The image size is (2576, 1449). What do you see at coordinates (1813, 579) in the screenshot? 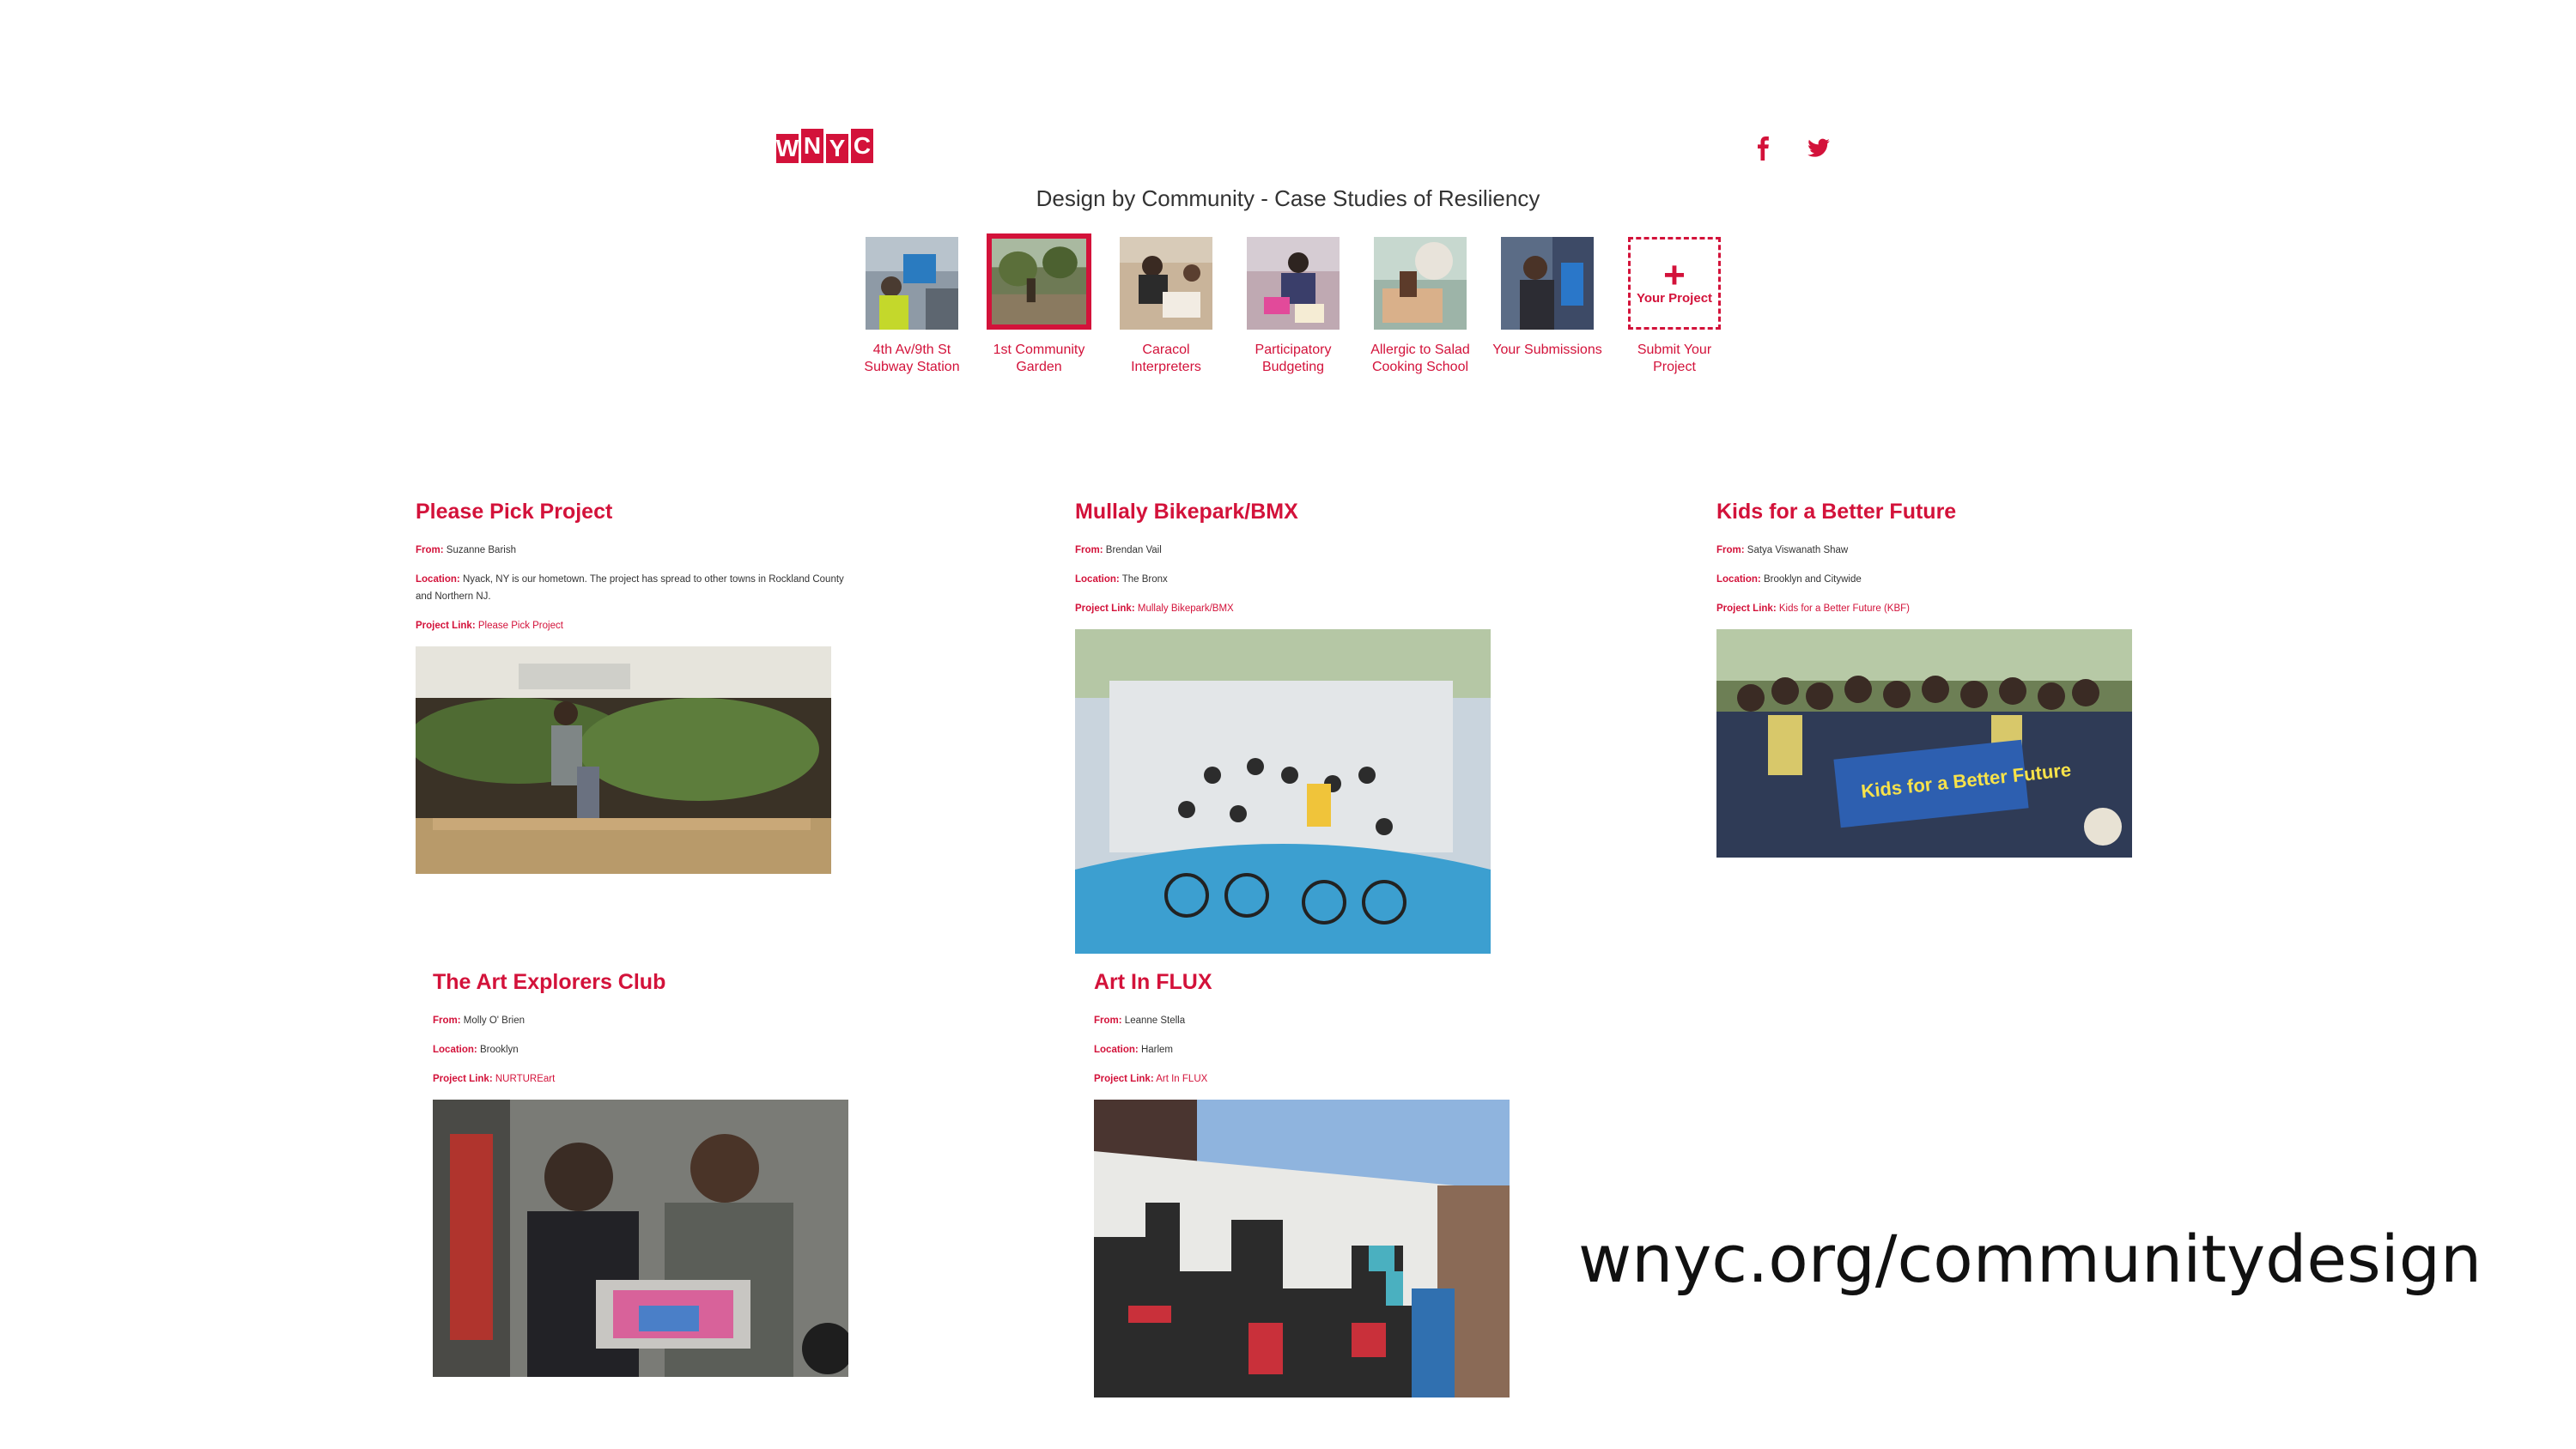
I see `location-value: Brooklyn and Citywide` at bounding box center [1813, 579].